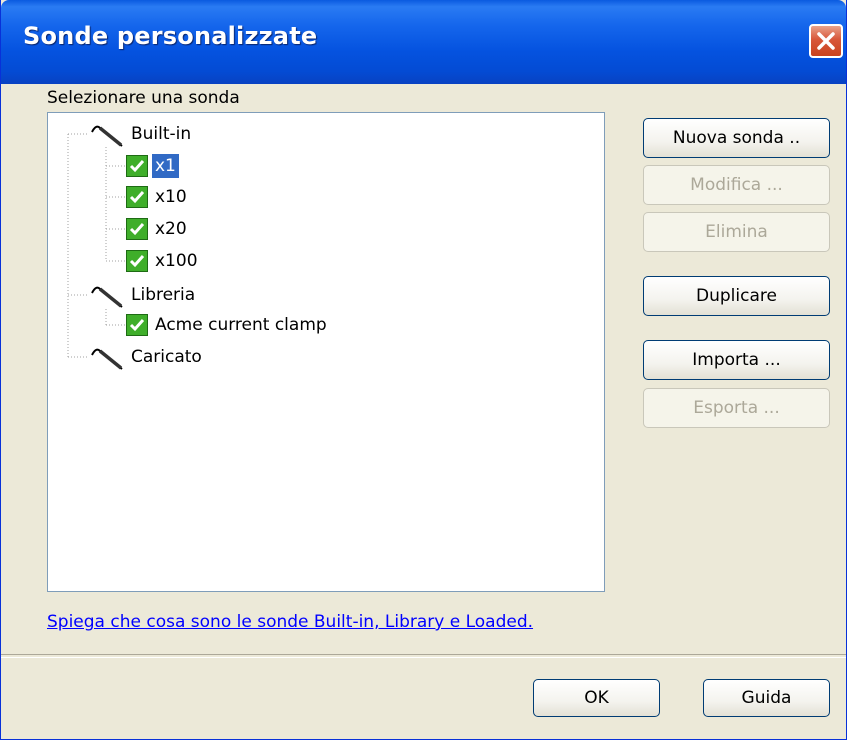 The image size is (847, 740). I want to click on duplicate-button: Duplicare, so click(736, 296).